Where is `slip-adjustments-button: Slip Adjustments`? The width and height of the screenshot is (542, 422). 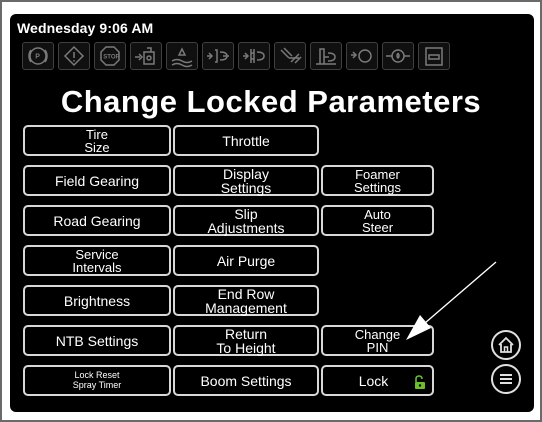
slip-adjustments-button: Slip Adjustments is located at coordinates (246, 220).